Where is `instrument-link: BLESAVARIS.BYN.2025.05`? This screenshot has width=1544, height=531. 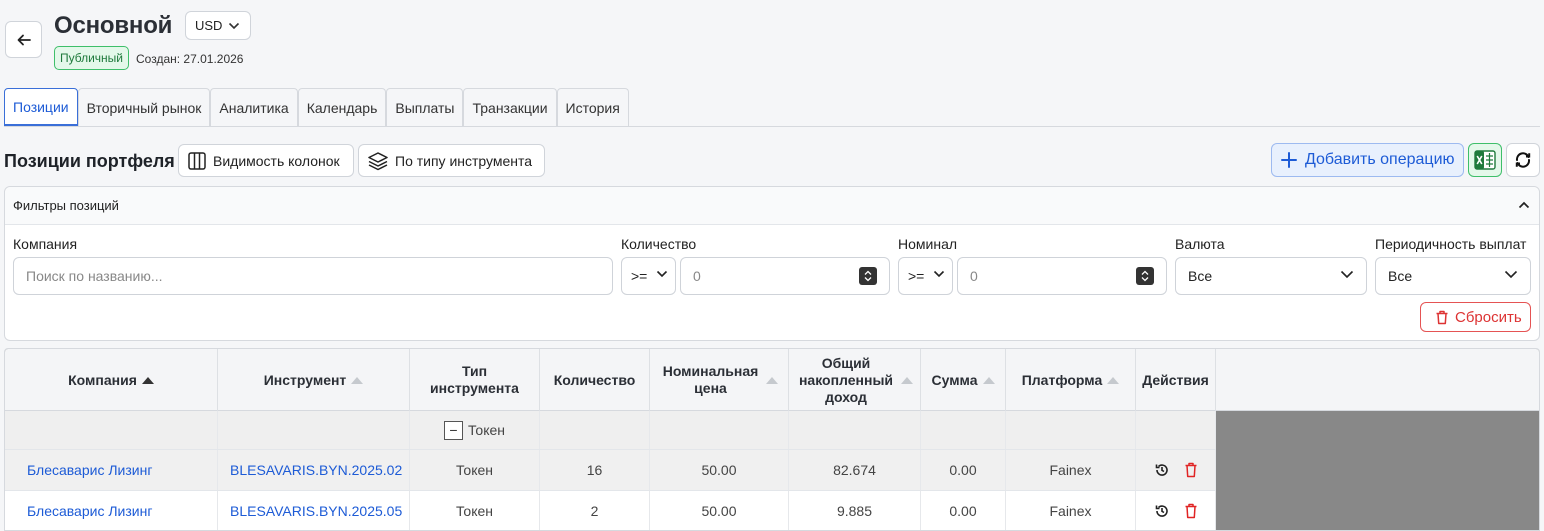 instrument-link: BLESAVARIS.BYN.2025.05 is located at coordinates (314, 510).